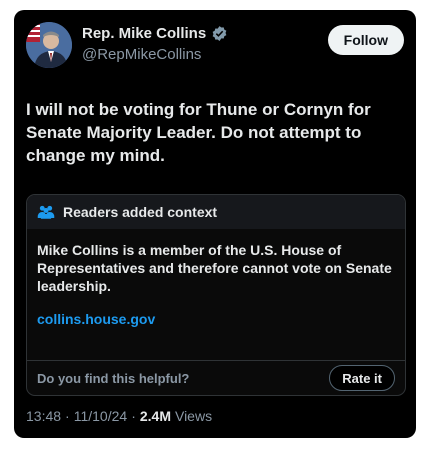 Image resolution: width=431 pixels, height=450 pixels. What do you see at coordinates (193, 416) in the screenshot?
I see `views-label: Views` at bounding box center [193, 416].